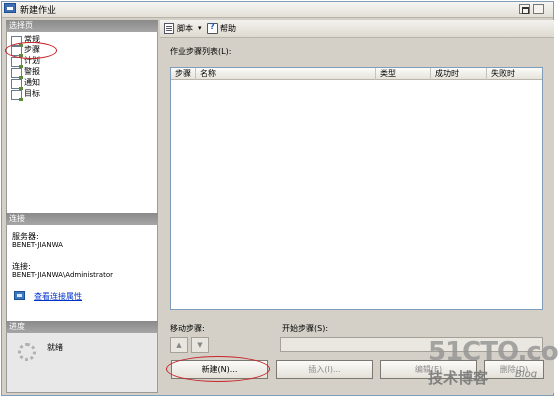 The image size is (559, 400). What do you see at coordinates (201, 51) in the screenshot?
I see `job-steps-list-label: 作业步骤列表(L):` at bounding box center [201, 51].